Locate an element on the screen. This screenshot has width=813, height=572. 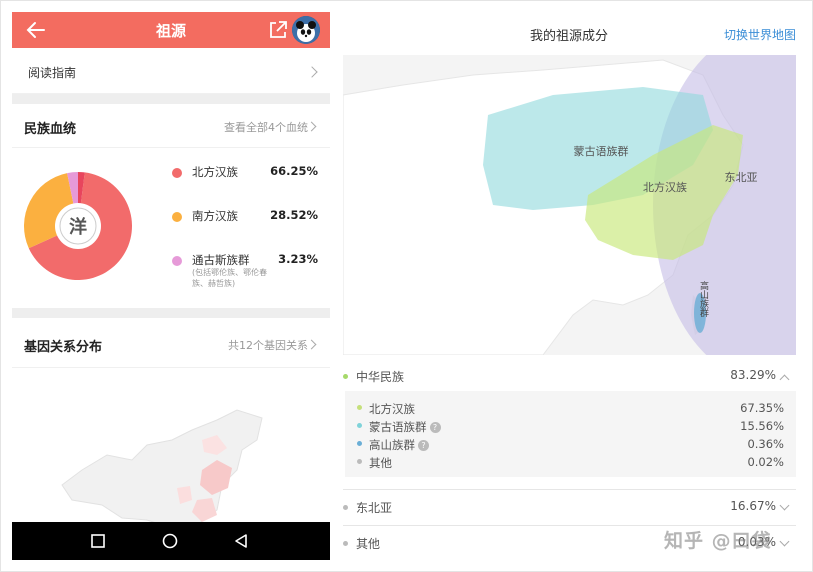
subgroup-value: 0.36% is located at coordinates (765, 444).